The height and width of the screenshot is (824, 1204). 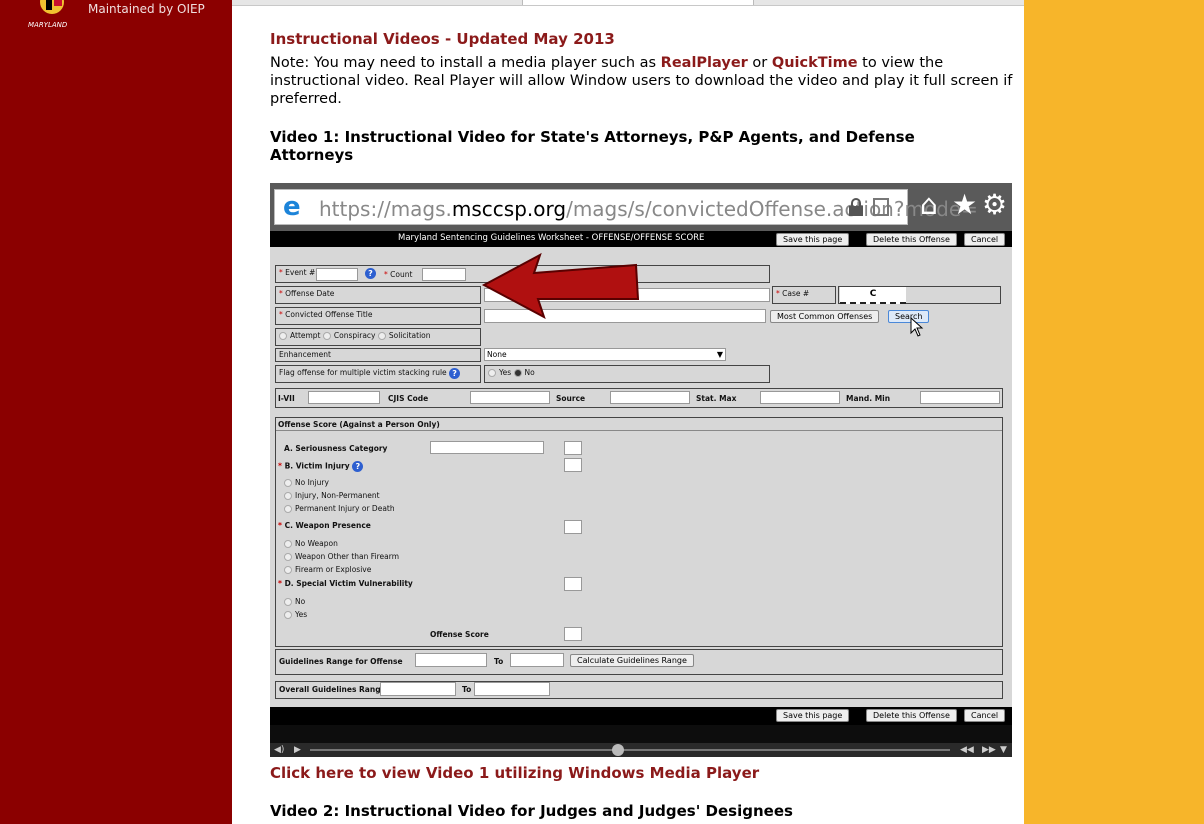 What do you see at coordinates (337, 274) in the screenshot?
I see `event-input` at bounding box center [337, 274].